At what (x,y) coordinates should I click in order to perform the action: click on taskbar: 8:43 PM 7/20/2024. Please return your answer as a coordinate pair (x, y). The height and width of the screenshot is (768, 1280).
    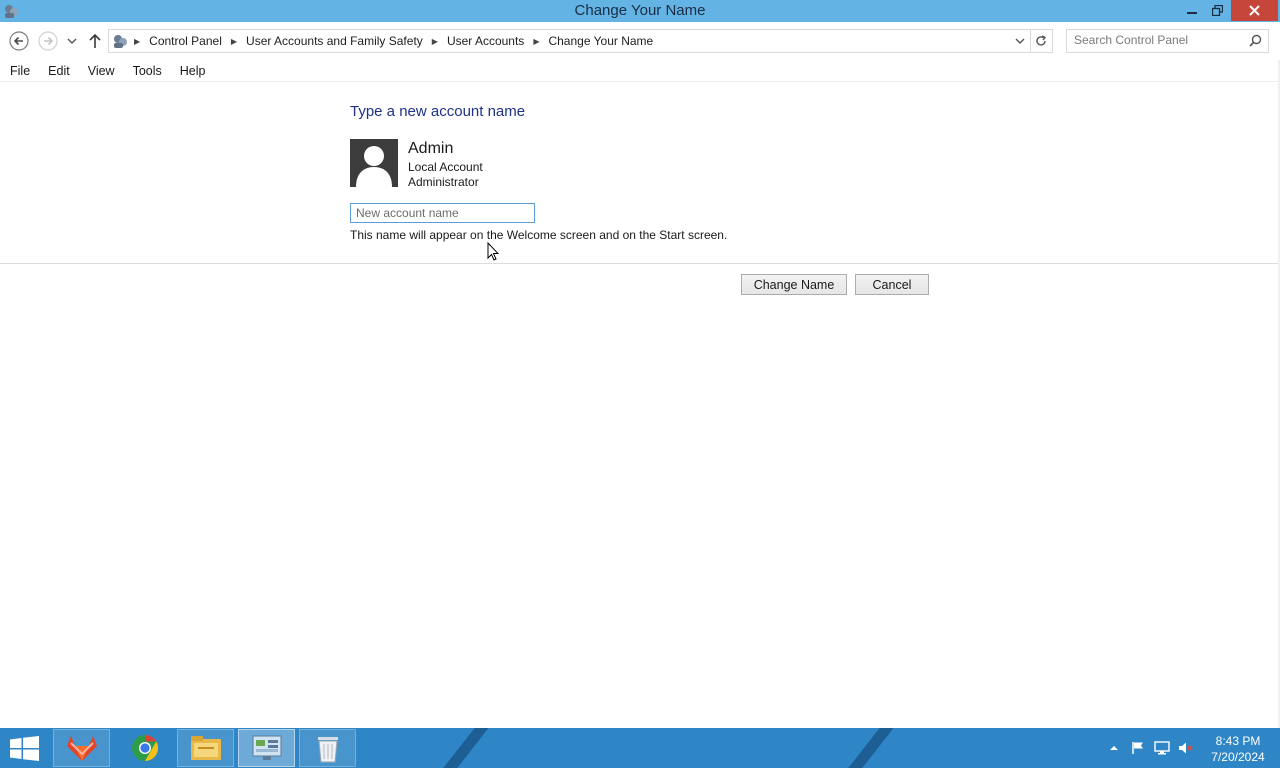
    Looking at the image, I should click on (640, 748).